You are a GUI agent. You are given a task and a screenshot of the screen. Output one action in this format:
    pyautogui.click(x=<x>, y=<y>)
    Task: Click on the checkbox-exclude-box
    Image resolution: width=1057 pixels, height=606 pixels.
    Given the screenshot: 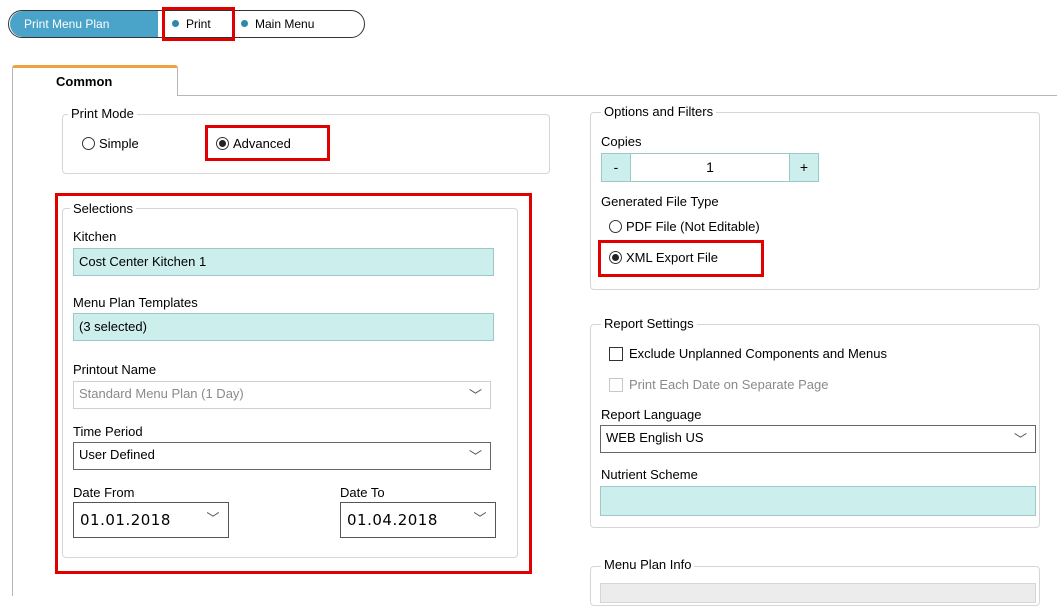 What is the action you would take?
    pyautogui.click(x=616, y=353)
    